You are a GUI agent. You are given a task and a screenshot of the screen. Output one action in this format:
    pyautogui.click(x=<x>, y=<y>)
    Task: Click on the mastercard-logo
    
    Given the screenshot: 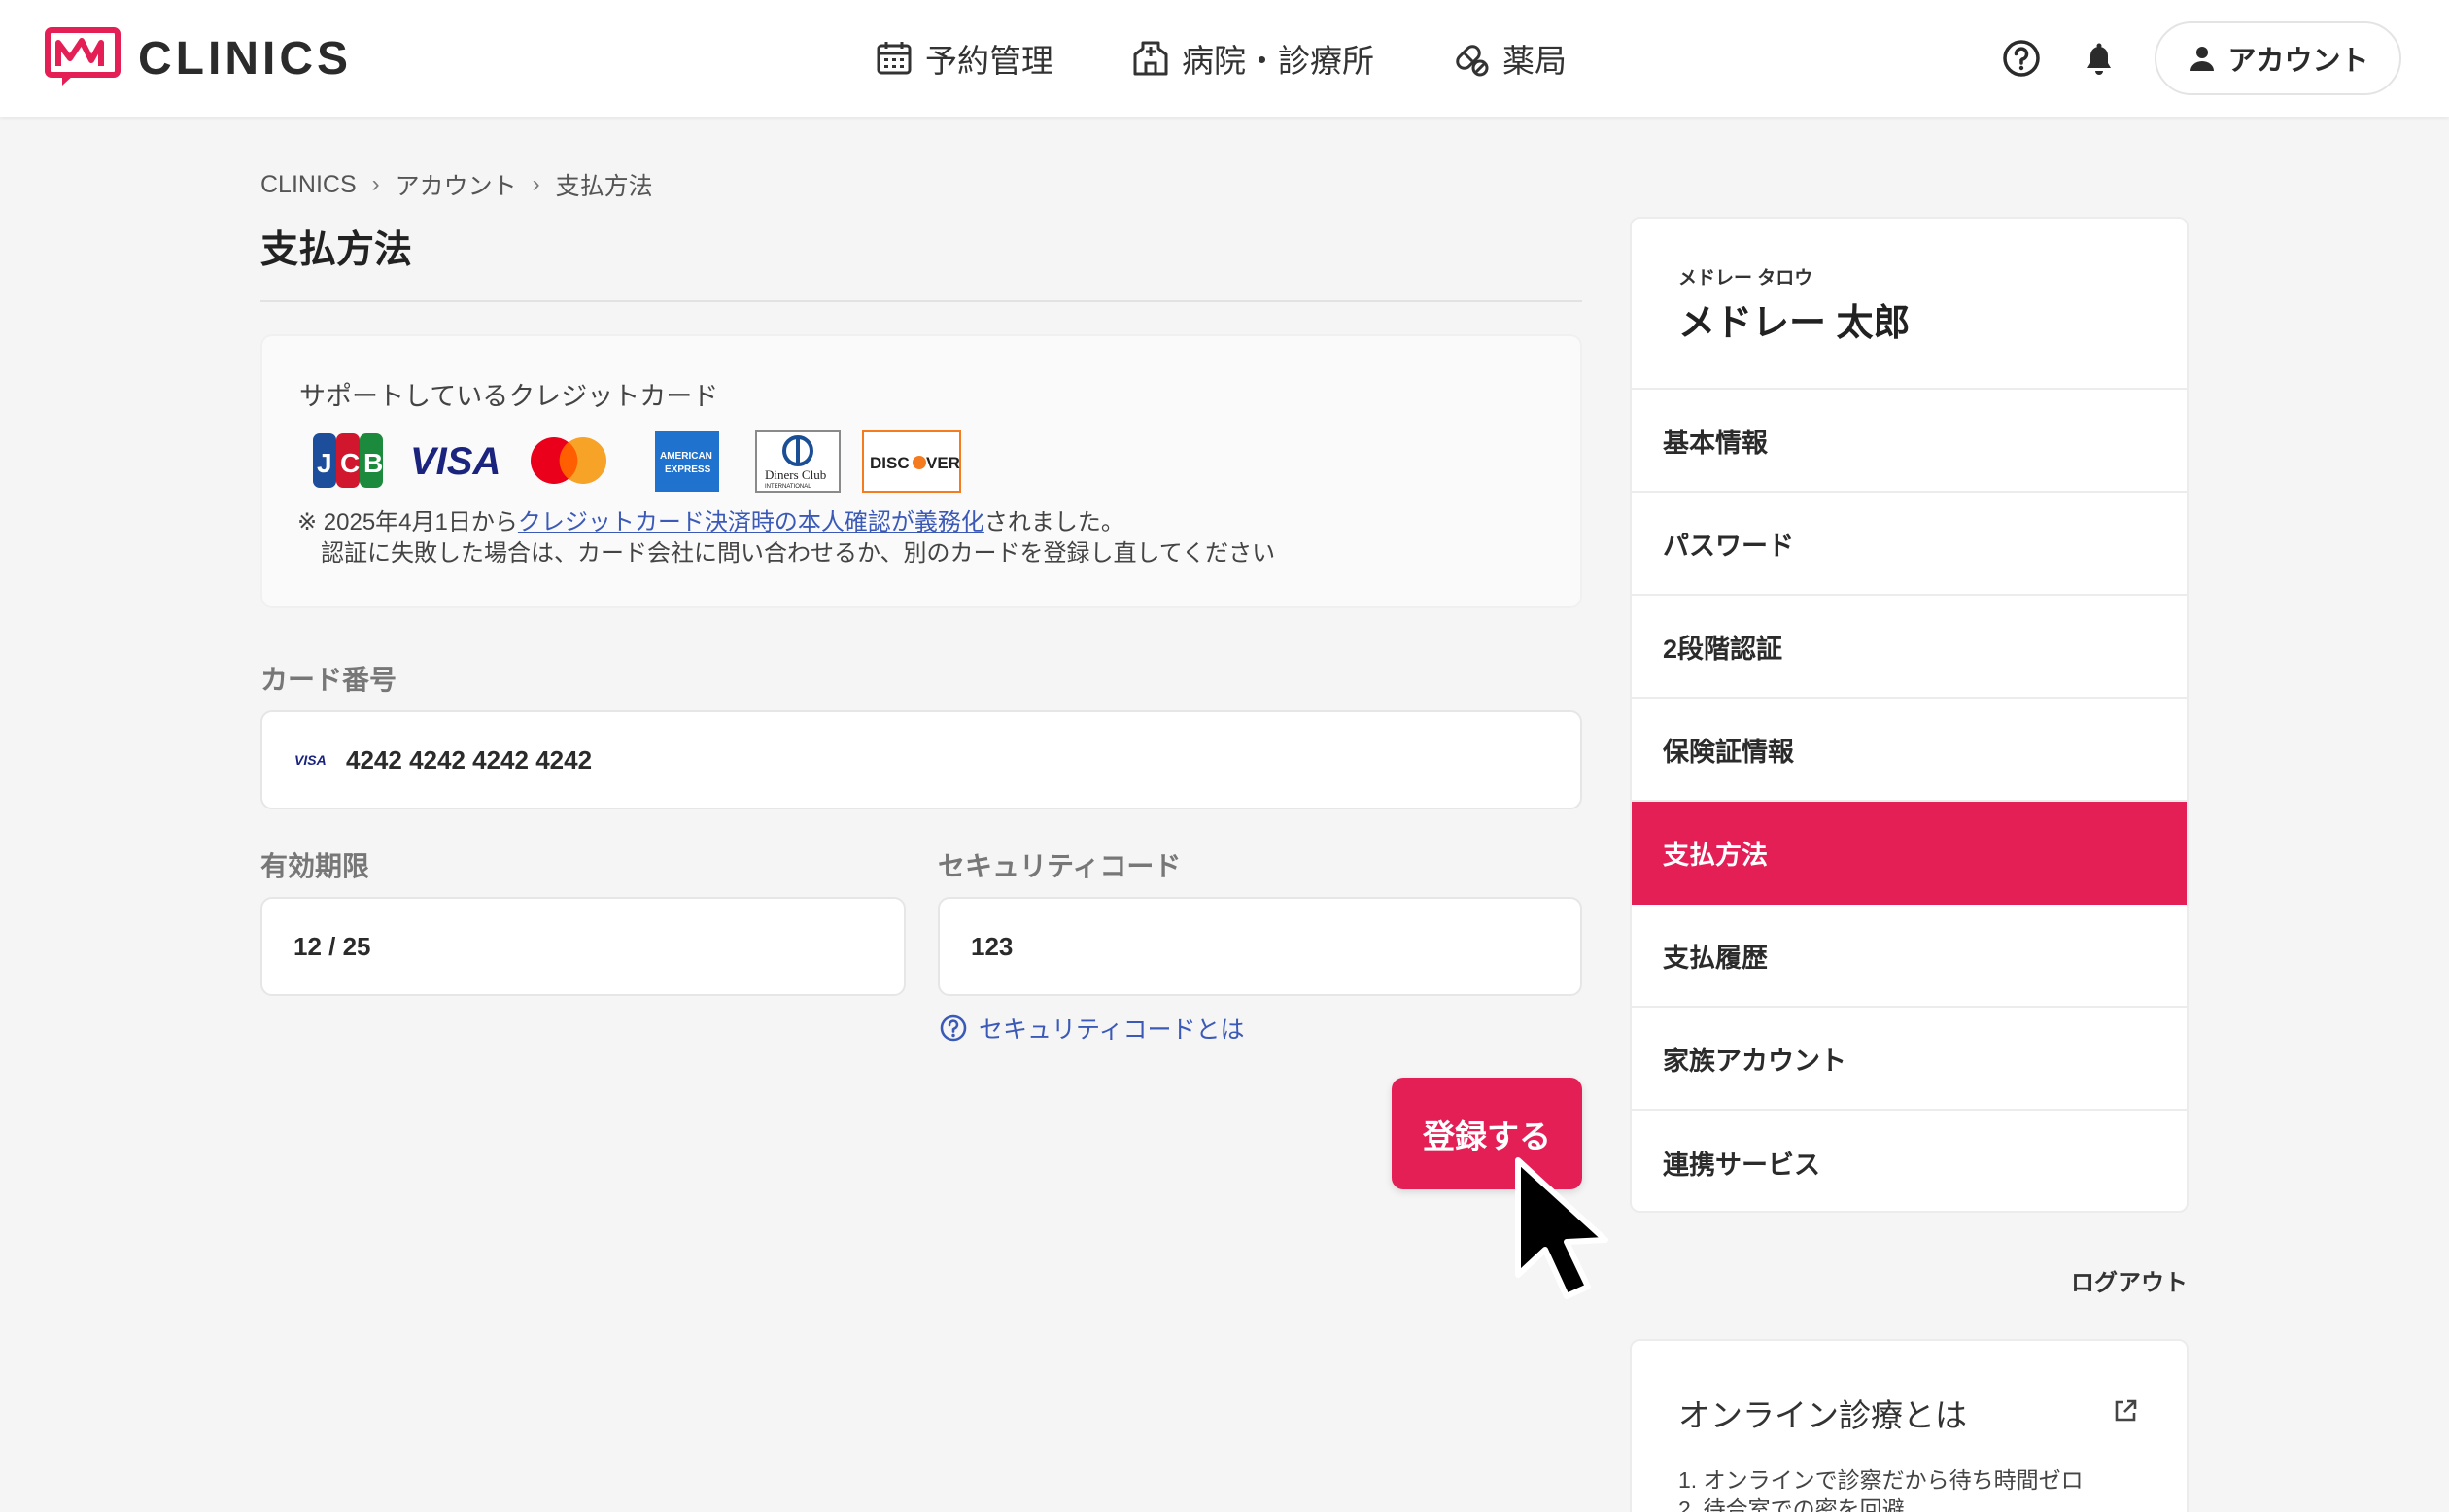 What is the action you would take?
    pyautogui.click(x=568, y=460)
    